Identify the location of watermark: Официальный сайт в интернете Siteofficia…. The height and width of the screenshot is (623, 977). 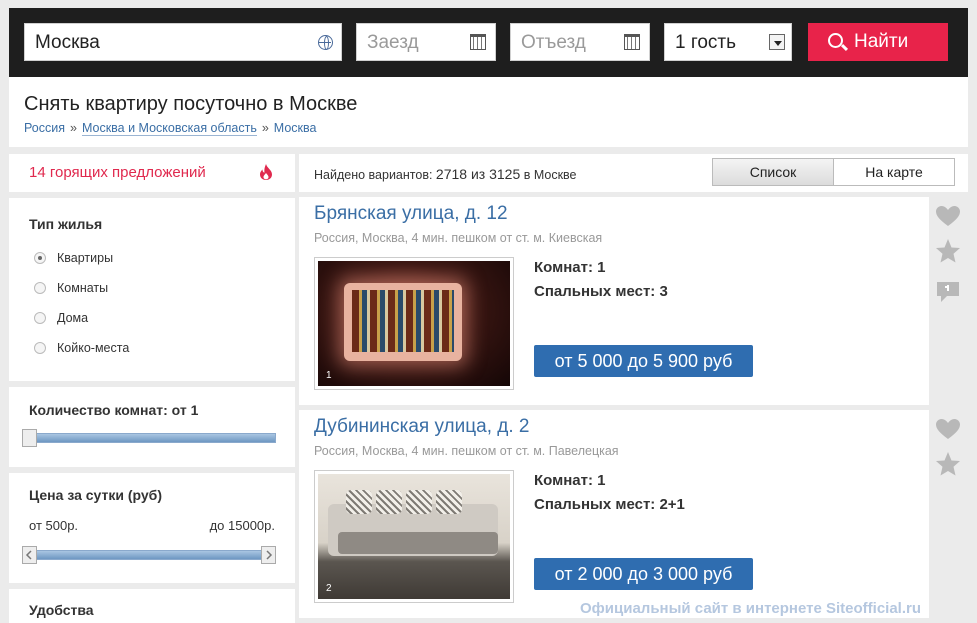
(751, 608).